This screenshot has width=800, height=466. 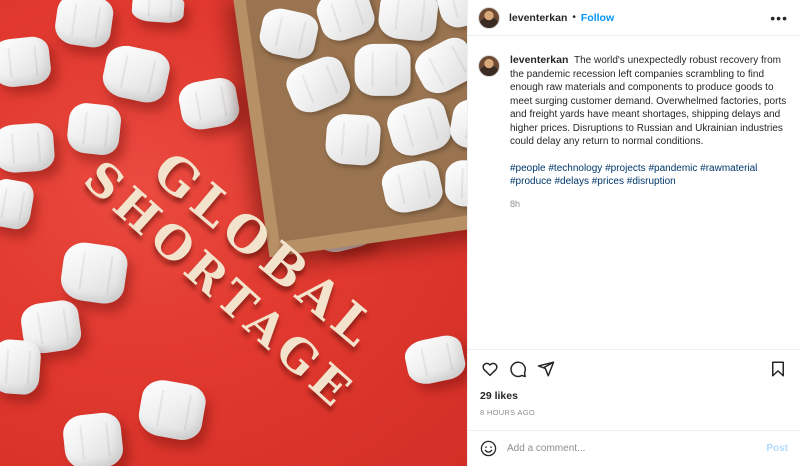 I want to click on comment-composer: Post, so click(x=634, y=448).